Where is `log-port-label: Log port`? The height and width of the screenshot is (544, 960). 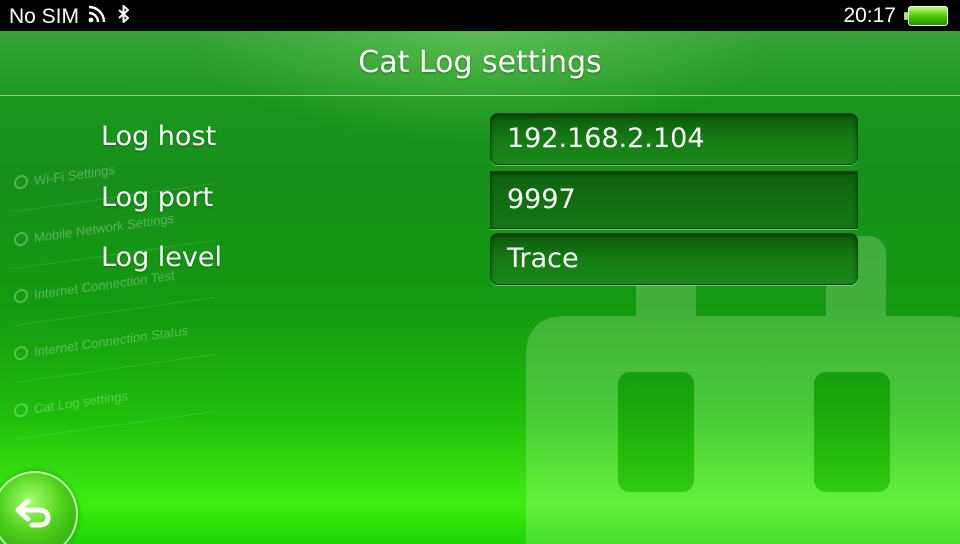 log-port-label: Log port is located at coordinates (157, 197).